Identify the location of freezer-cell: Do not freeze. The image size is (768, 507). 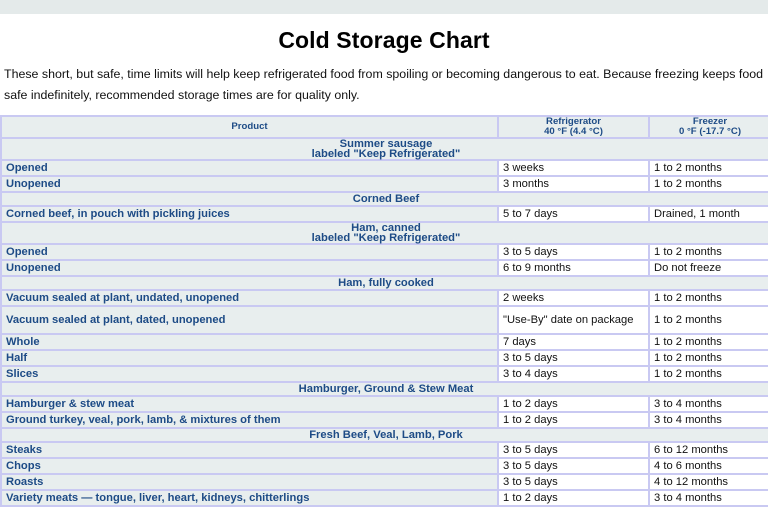
(708, 268).